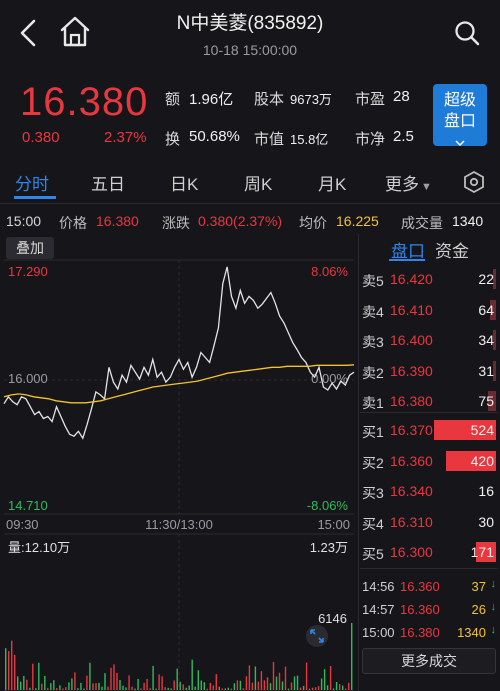  Describe the element at coordinates (493, 630) in the screenshot. I see `arrow-down-icon: ↓` at that location.